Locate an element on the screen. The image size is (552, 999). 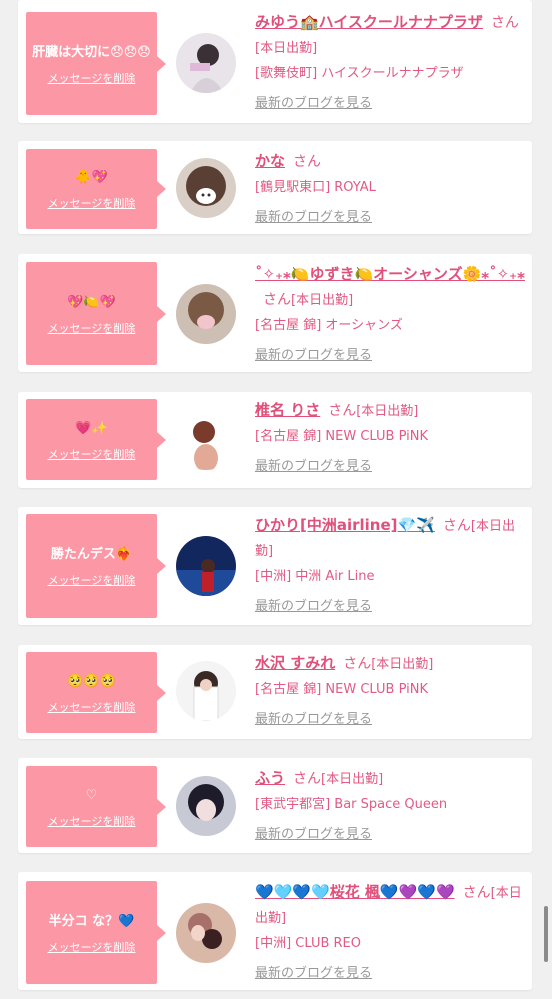
message-text: 🥺🥺🥺 is located at coordinates (91, 681).